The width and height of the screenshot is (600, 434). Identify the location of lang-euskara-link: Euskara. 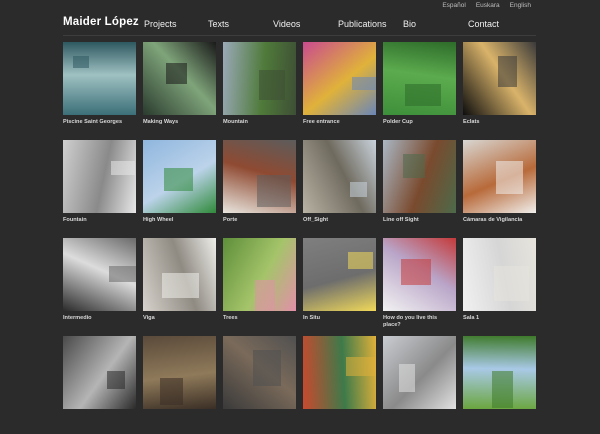
(488, 5).